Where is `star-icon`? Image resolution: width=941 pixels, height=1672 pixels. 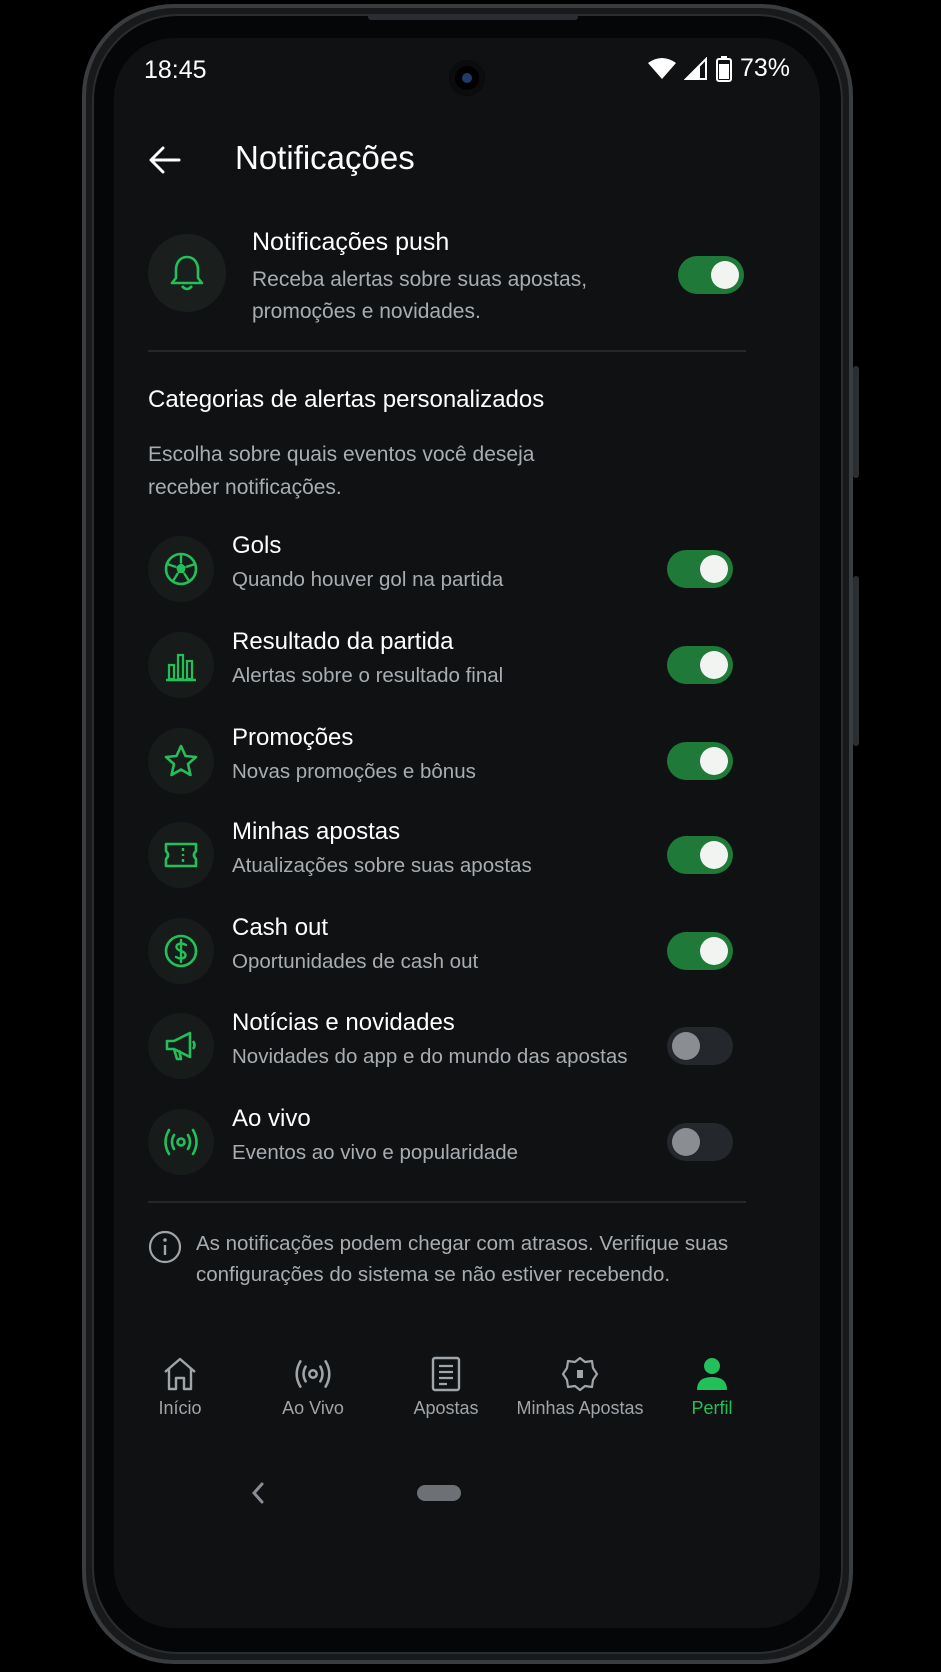 star-icon is located at coordinates (181, 760).